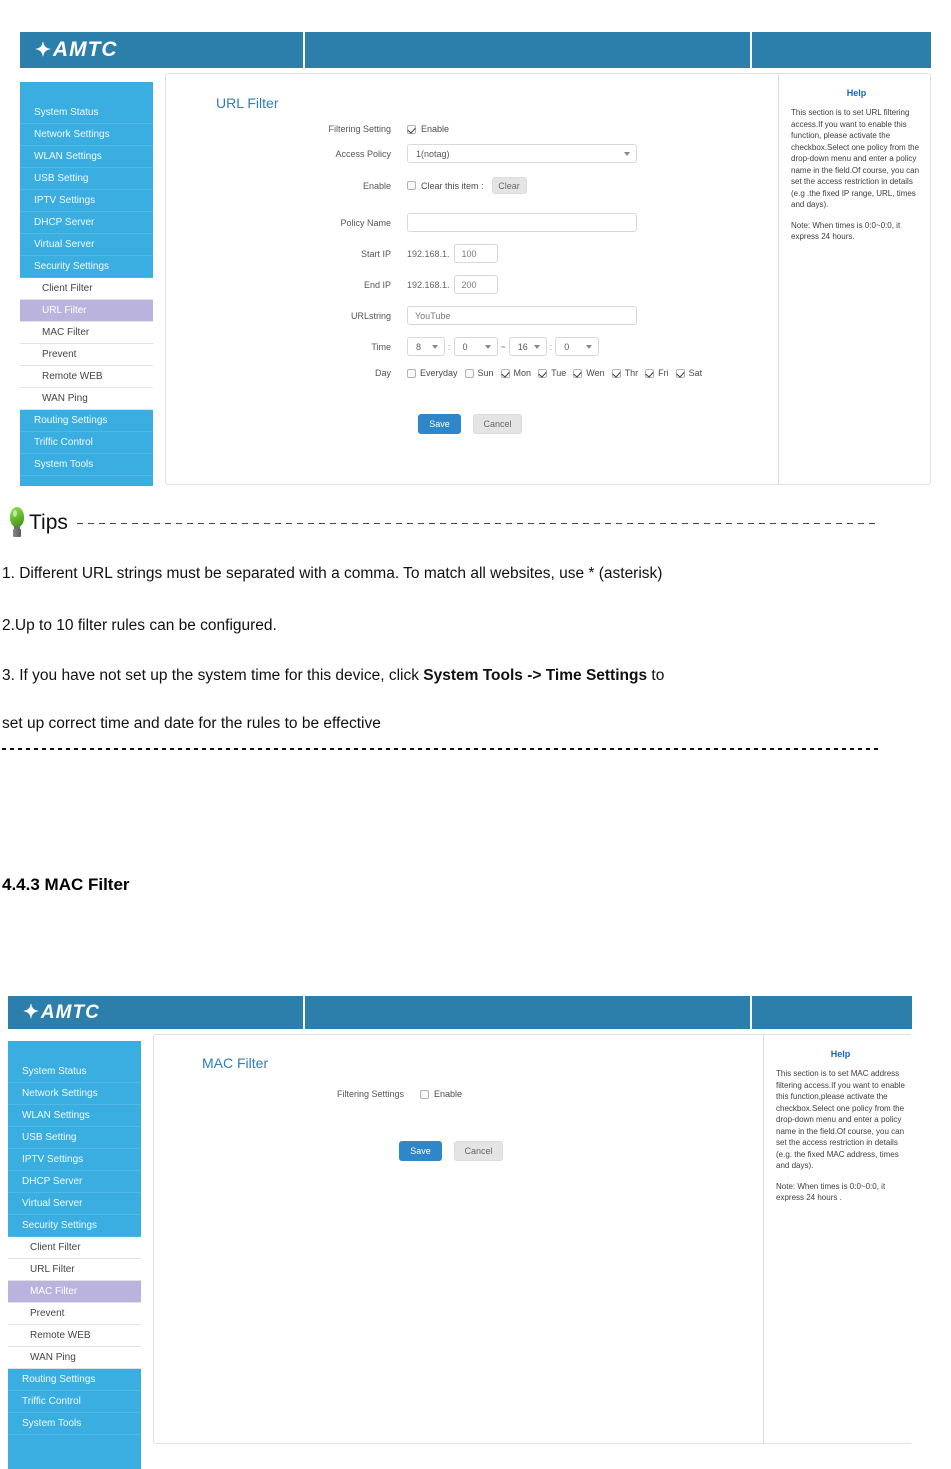 The image size is (951, 1469). Describe the element at coordinates (74, 1204) in the screenshot. I see `sidebar-item-virtual-server-2: Virtual Server` at that location.